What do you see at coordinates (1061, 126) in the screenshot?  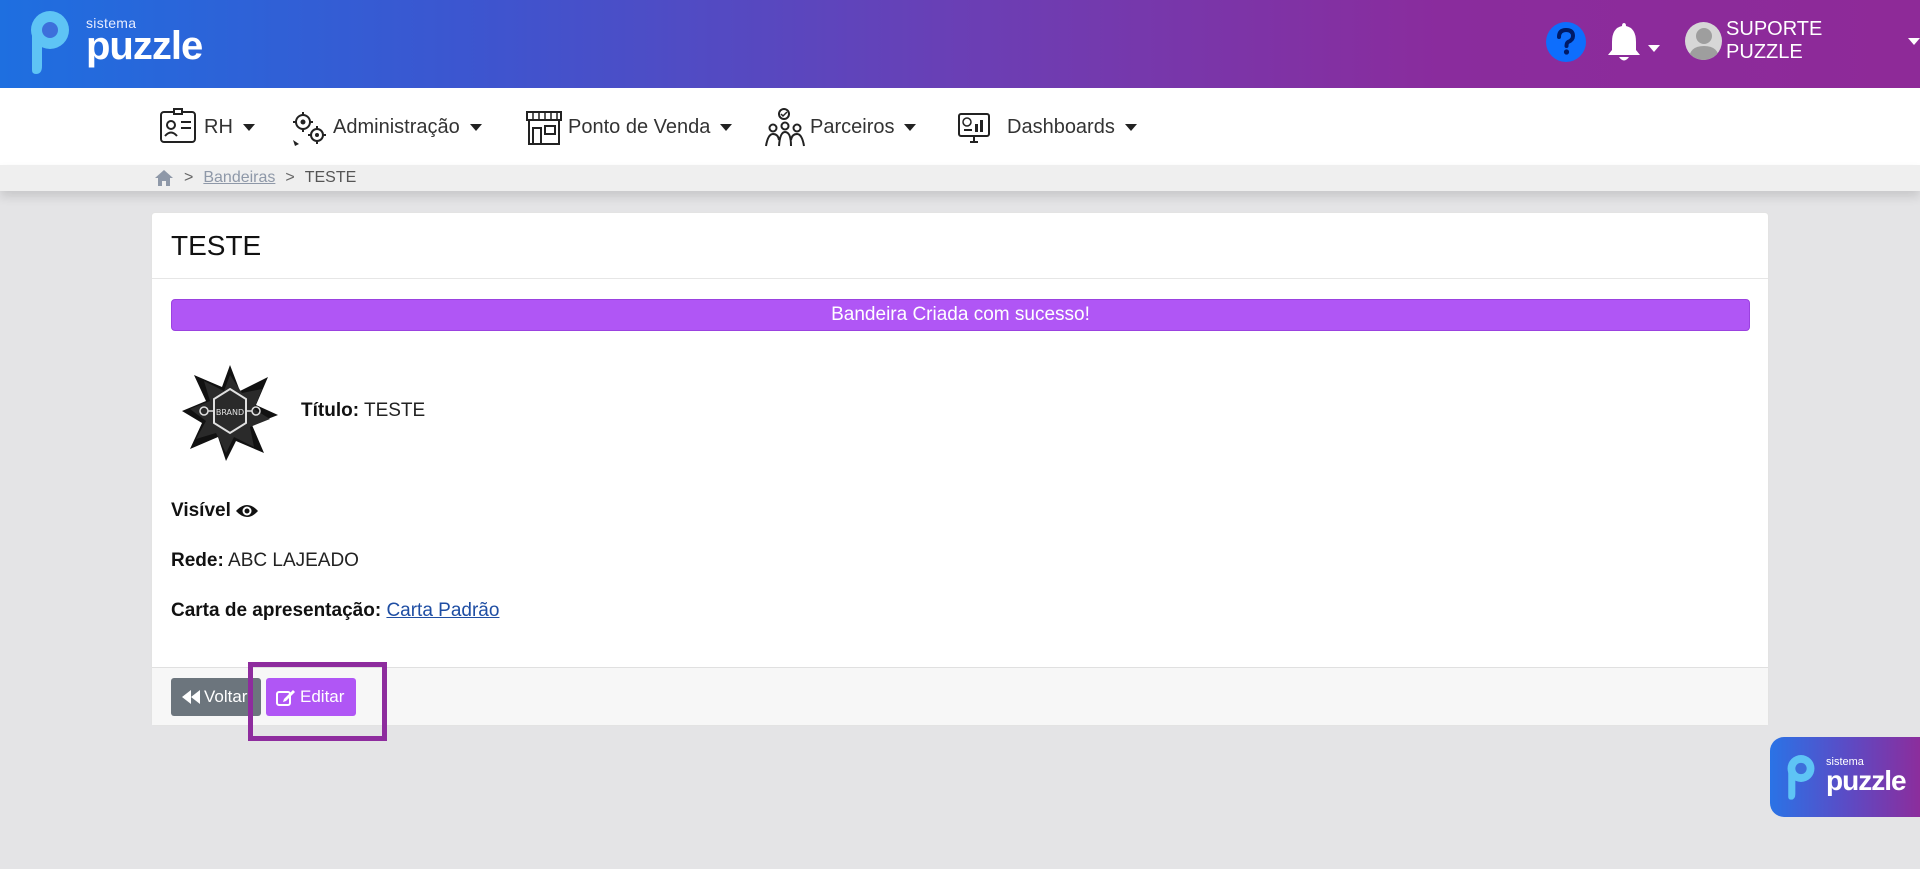 I see `nav-label-dashboards: Dashboards` at bounding box center [1061, 126].